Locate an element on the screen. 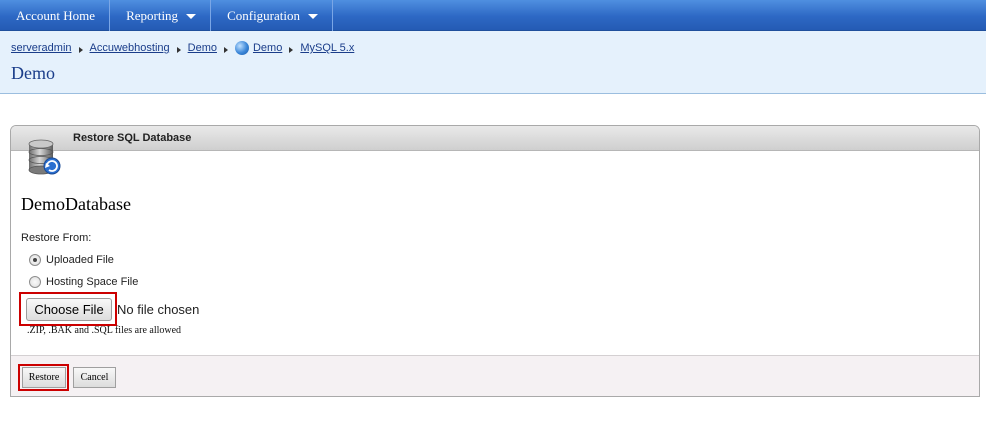 The image size is (986, 422). hosting-space-file-label: Hosting Space File is located at coordinates (92, 282).